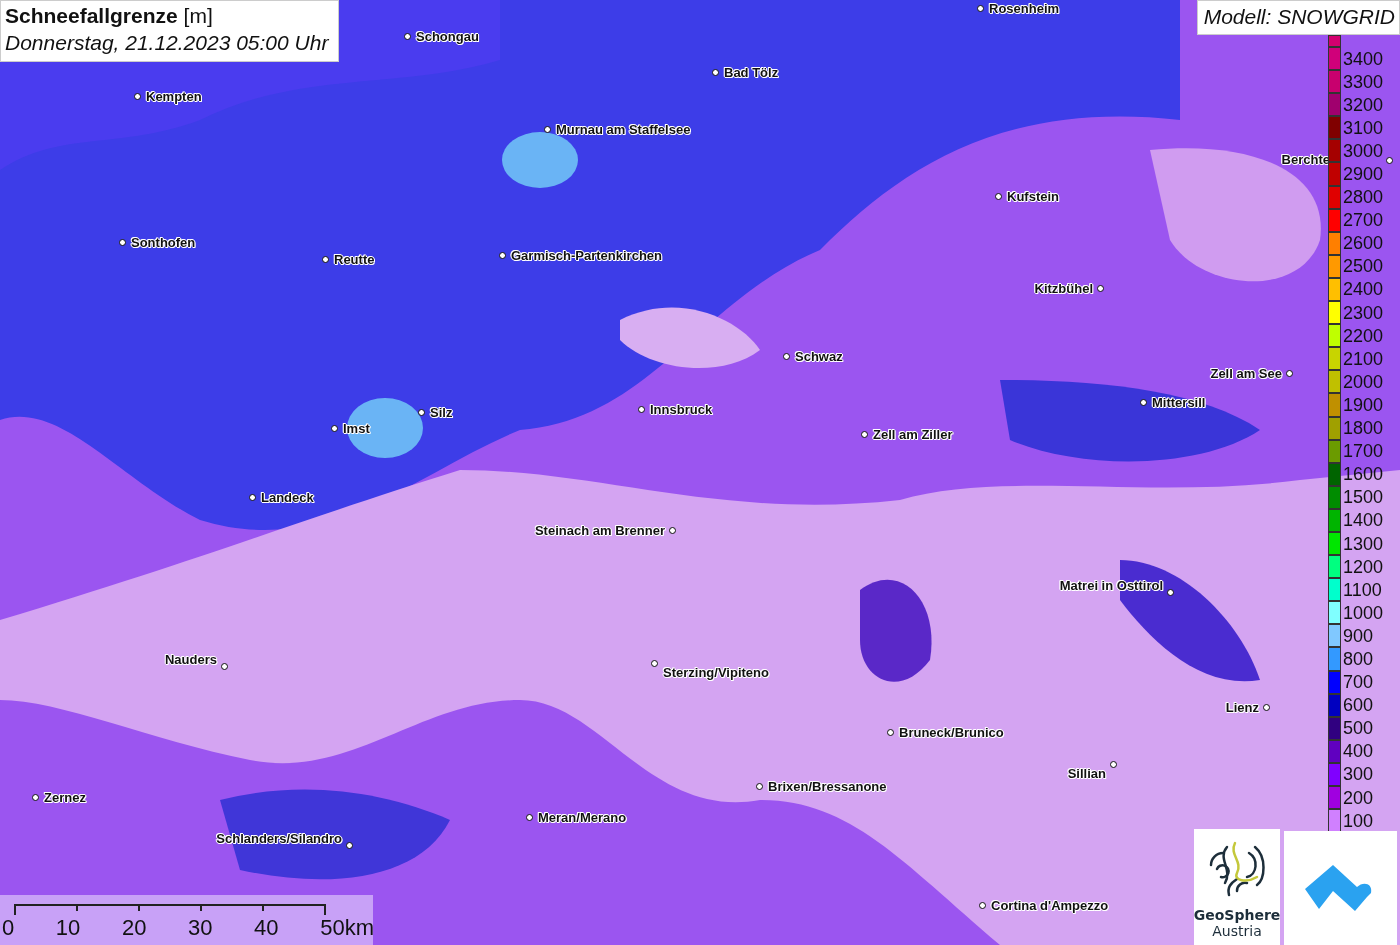 The width and height of the screenshot is (1400, 945). What do you see at coordinates (1363, 543) in the screenshot?
I see `legend-label: 1300` at bounding box center [1363, 543].